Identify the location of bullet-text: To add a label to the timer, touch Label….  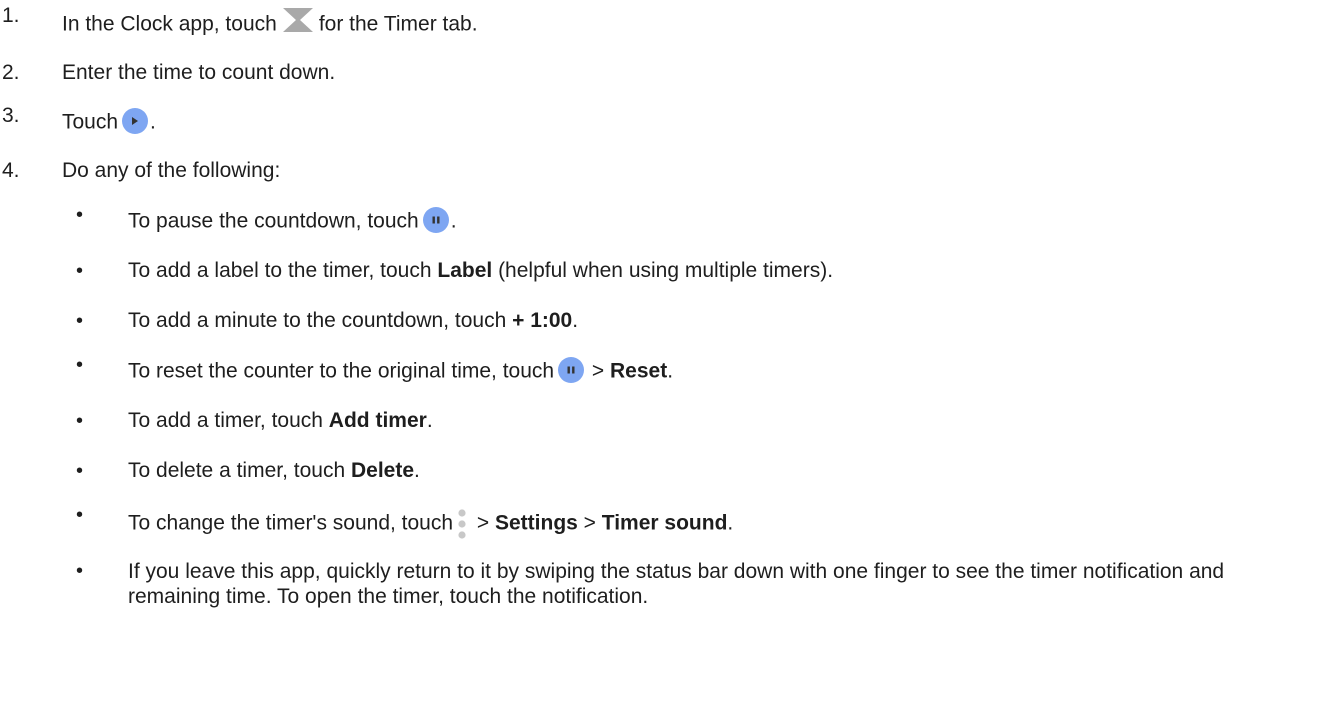
(481, 270).